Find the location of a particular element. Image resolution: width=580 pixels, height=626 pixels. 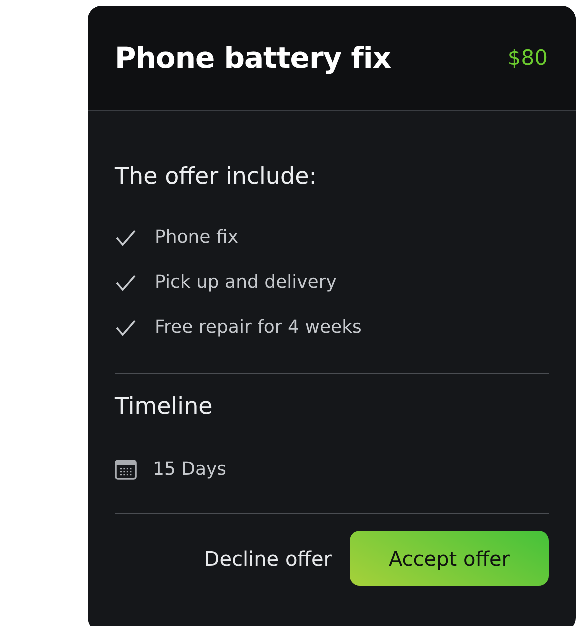

section-heading: Timeline is located at coordinates (164, 407).